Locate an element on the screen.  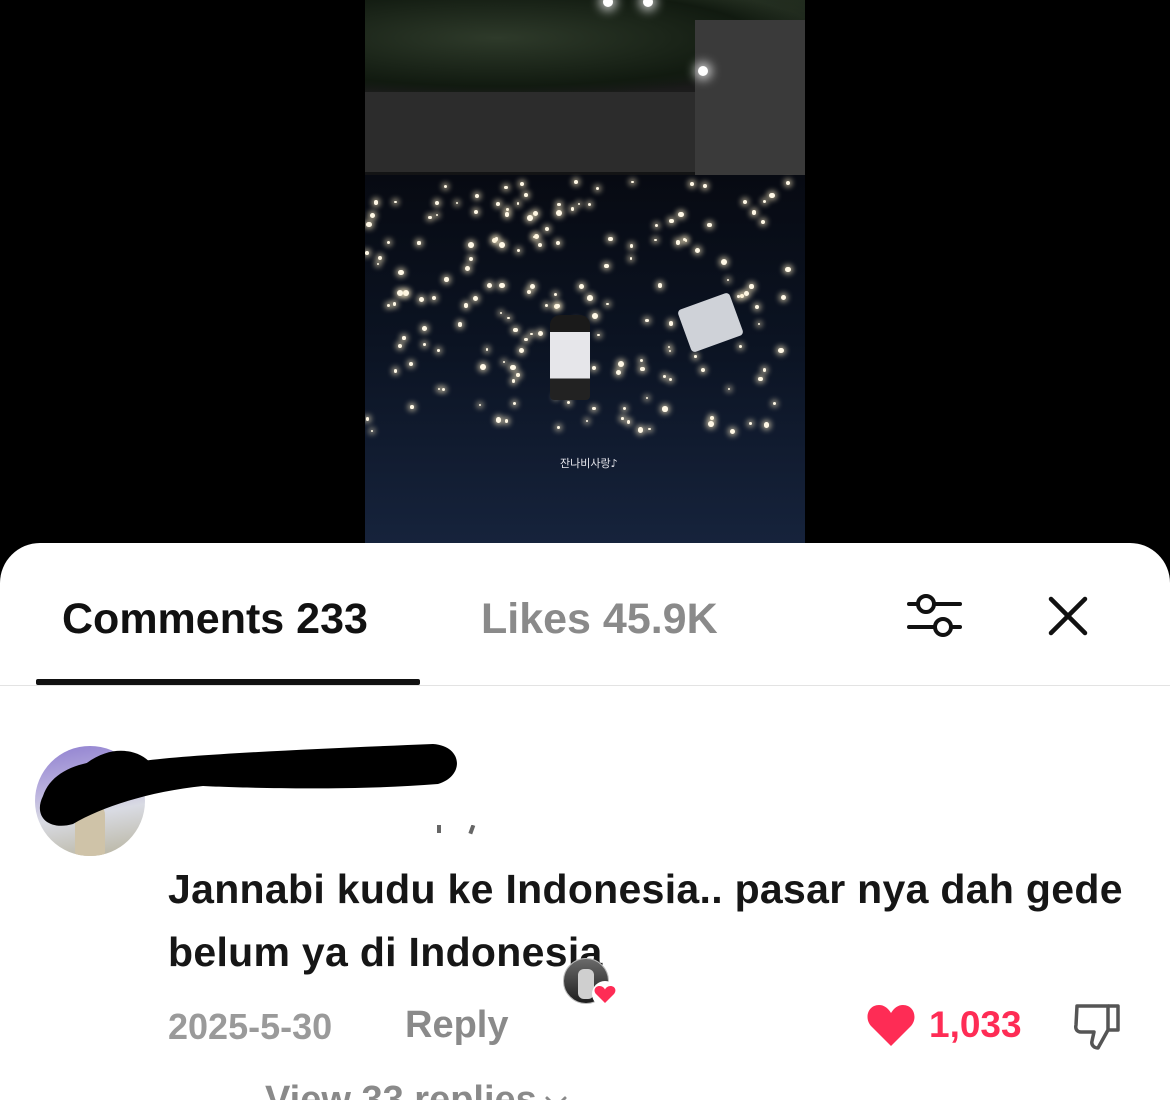
tab-comments: Comments 233 is located at coordinates (215, 619).